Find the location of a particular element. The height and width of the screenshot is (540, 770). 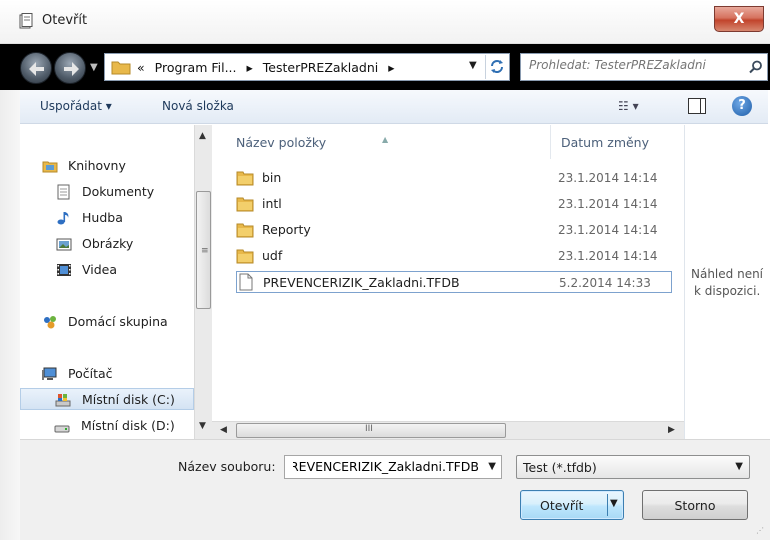

videos-icon is located at coordinates (64, 270).